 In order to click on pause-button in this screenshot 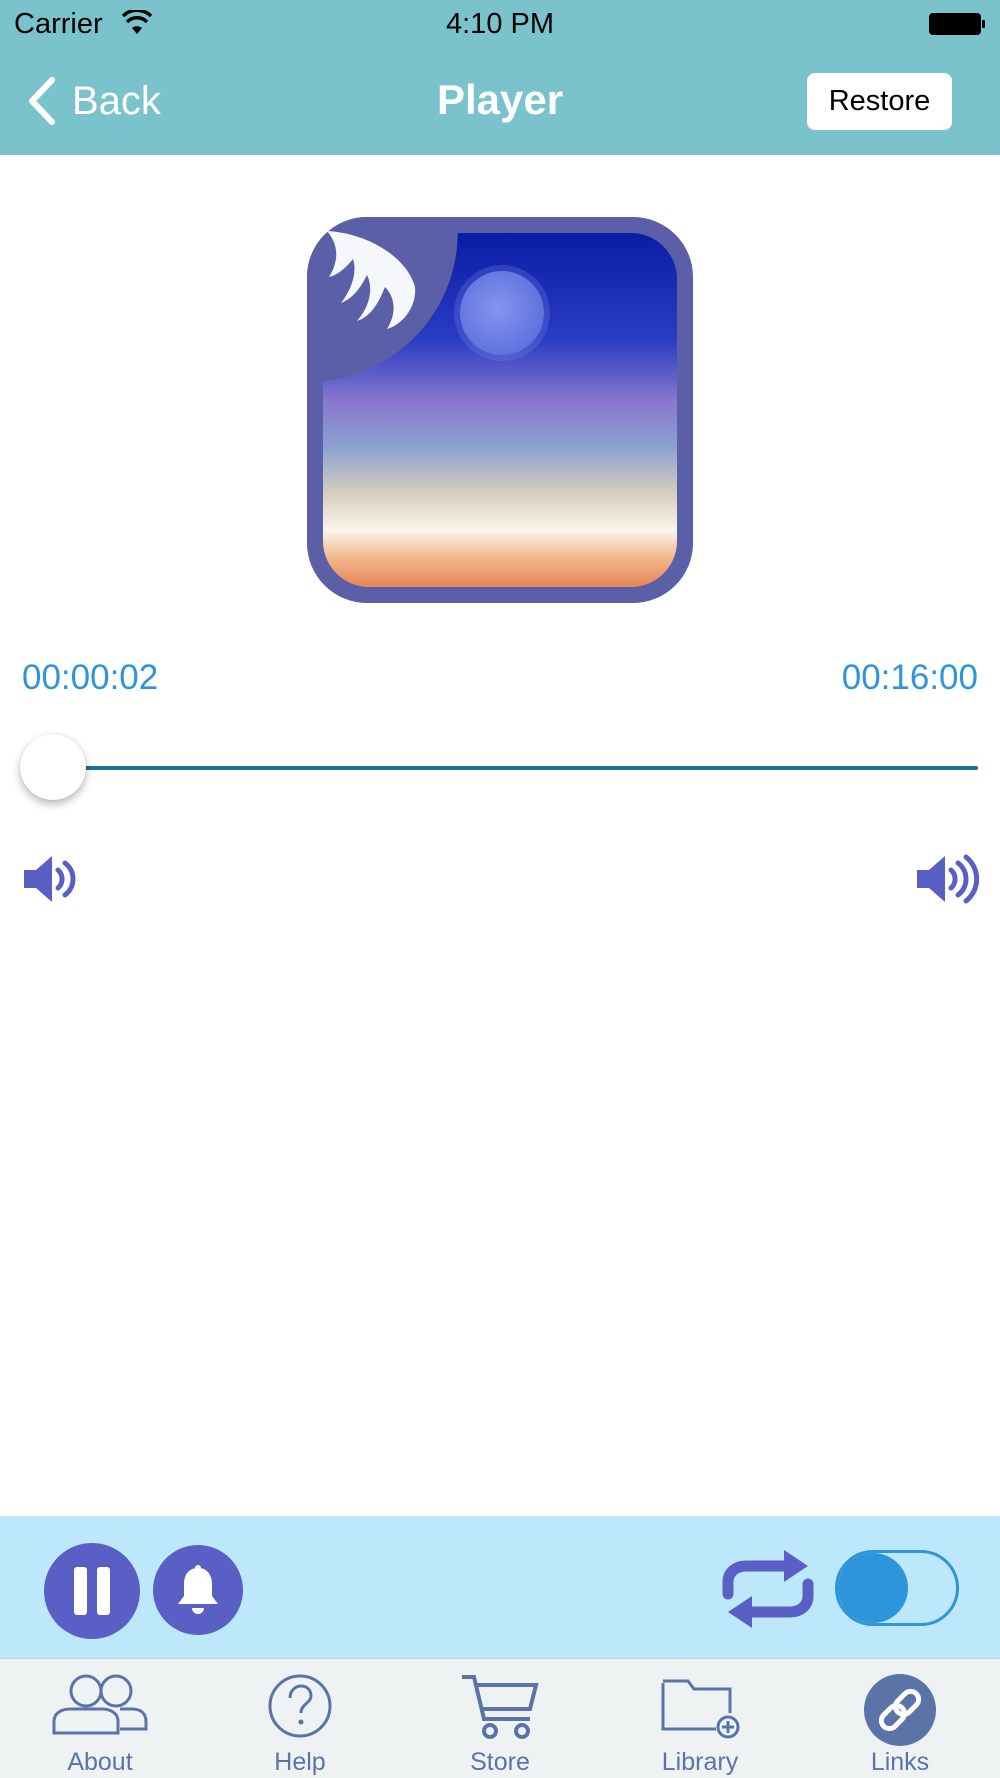, I will do `click(92, 1591)`.